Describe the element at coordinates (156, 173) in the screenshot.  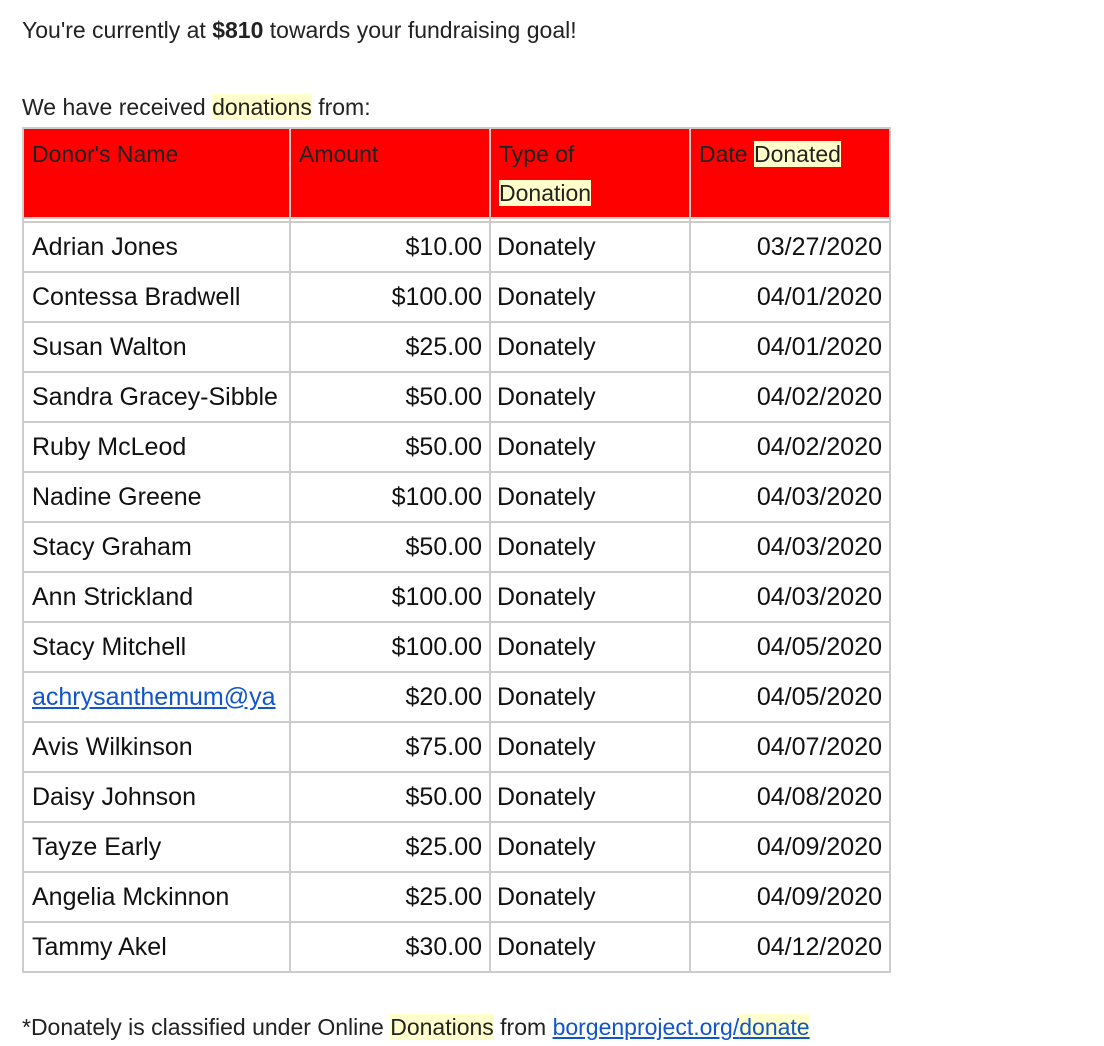
I see `header-donor-name: Donor's Name` at that location.